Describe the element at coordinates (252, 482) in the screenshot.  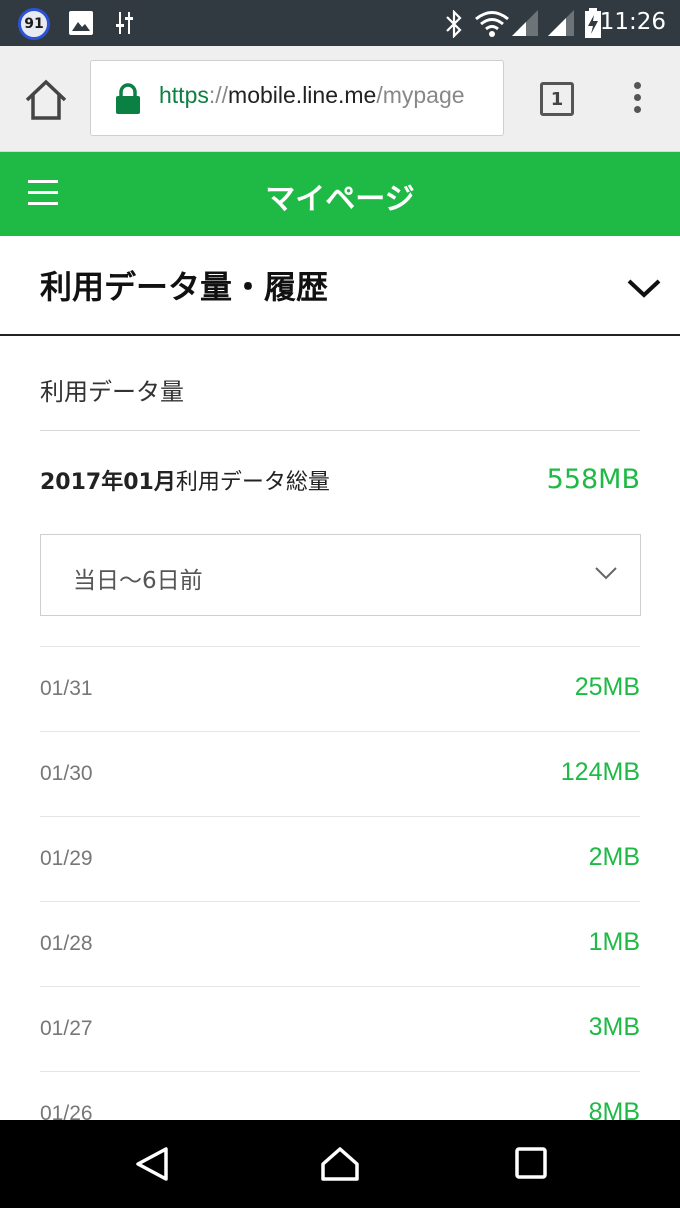
I see `total-label-text: 利用データ総量` at that location.